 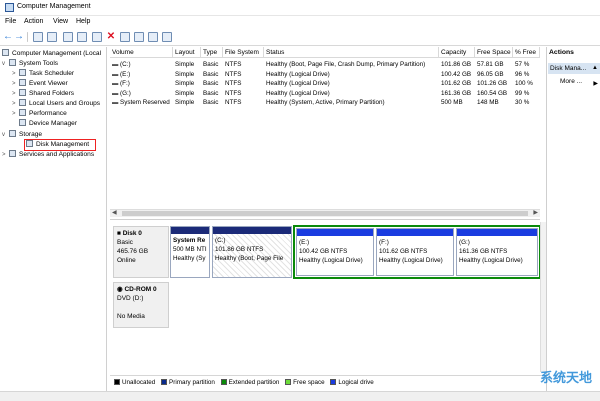 I want to click on volume-name: System Reserved, so click(x=145, y=103).